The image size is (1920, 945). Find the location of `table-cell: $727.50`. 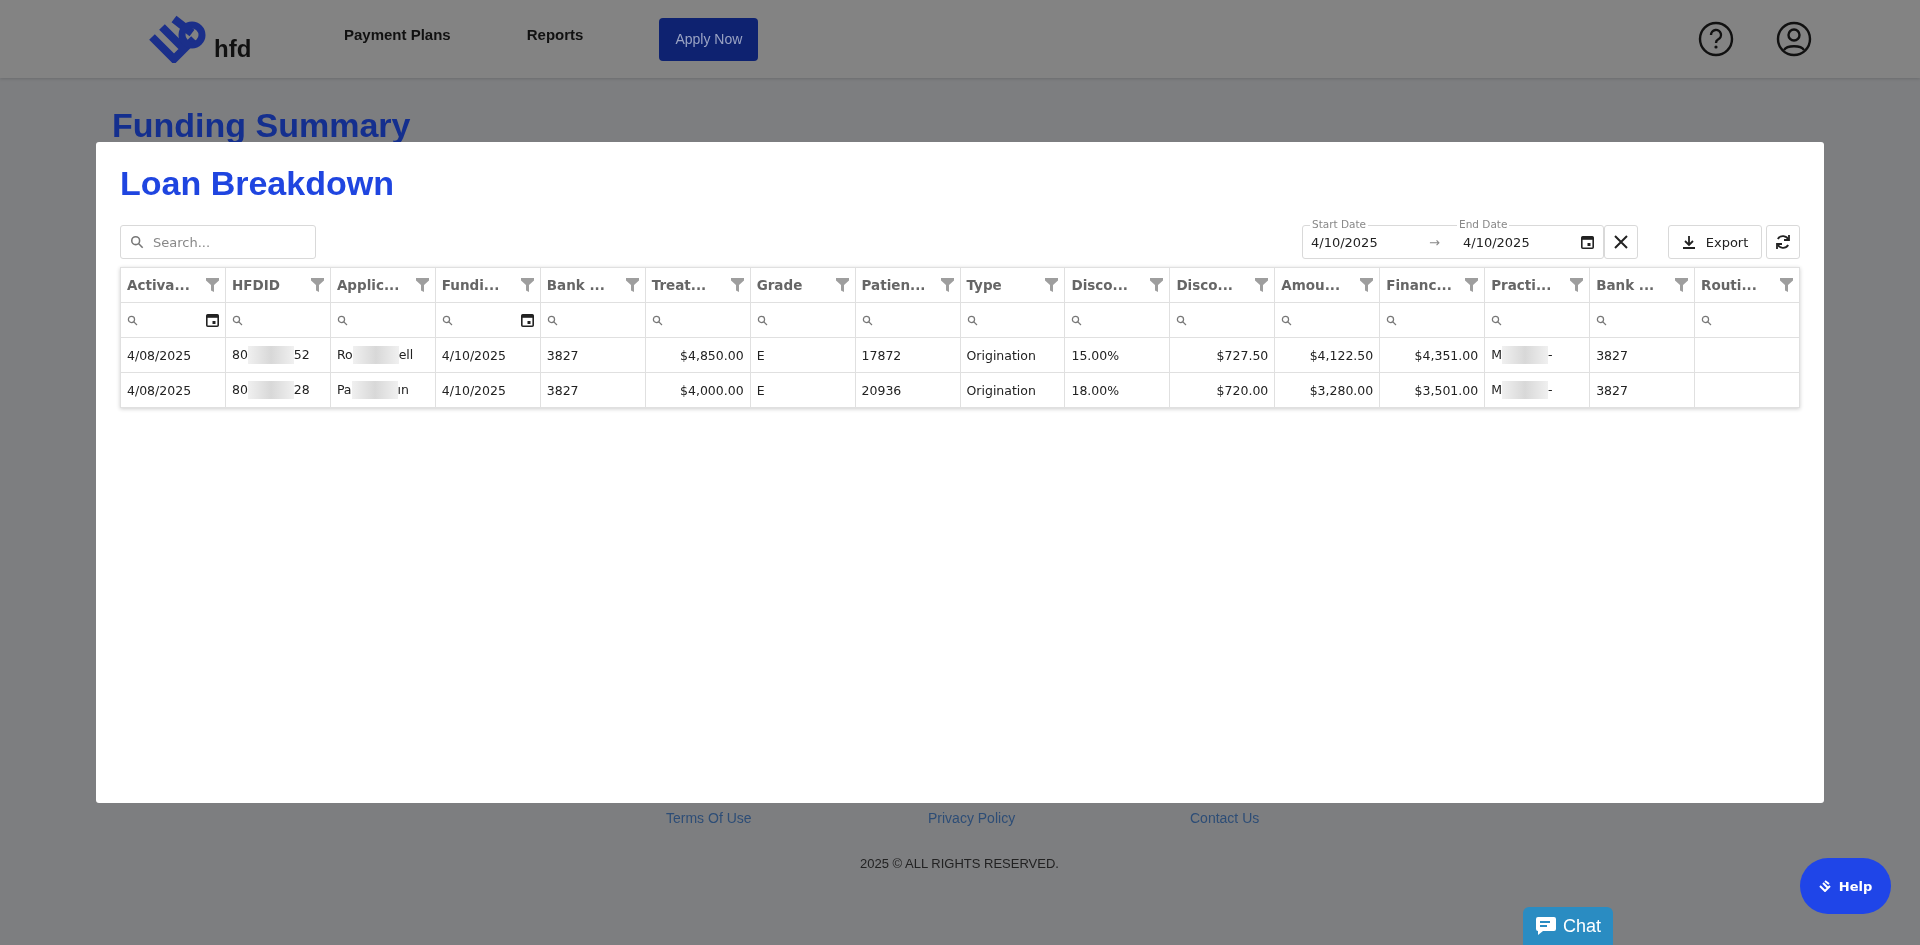

table-cell: $727.50 is located at coordinates (1222, 355).